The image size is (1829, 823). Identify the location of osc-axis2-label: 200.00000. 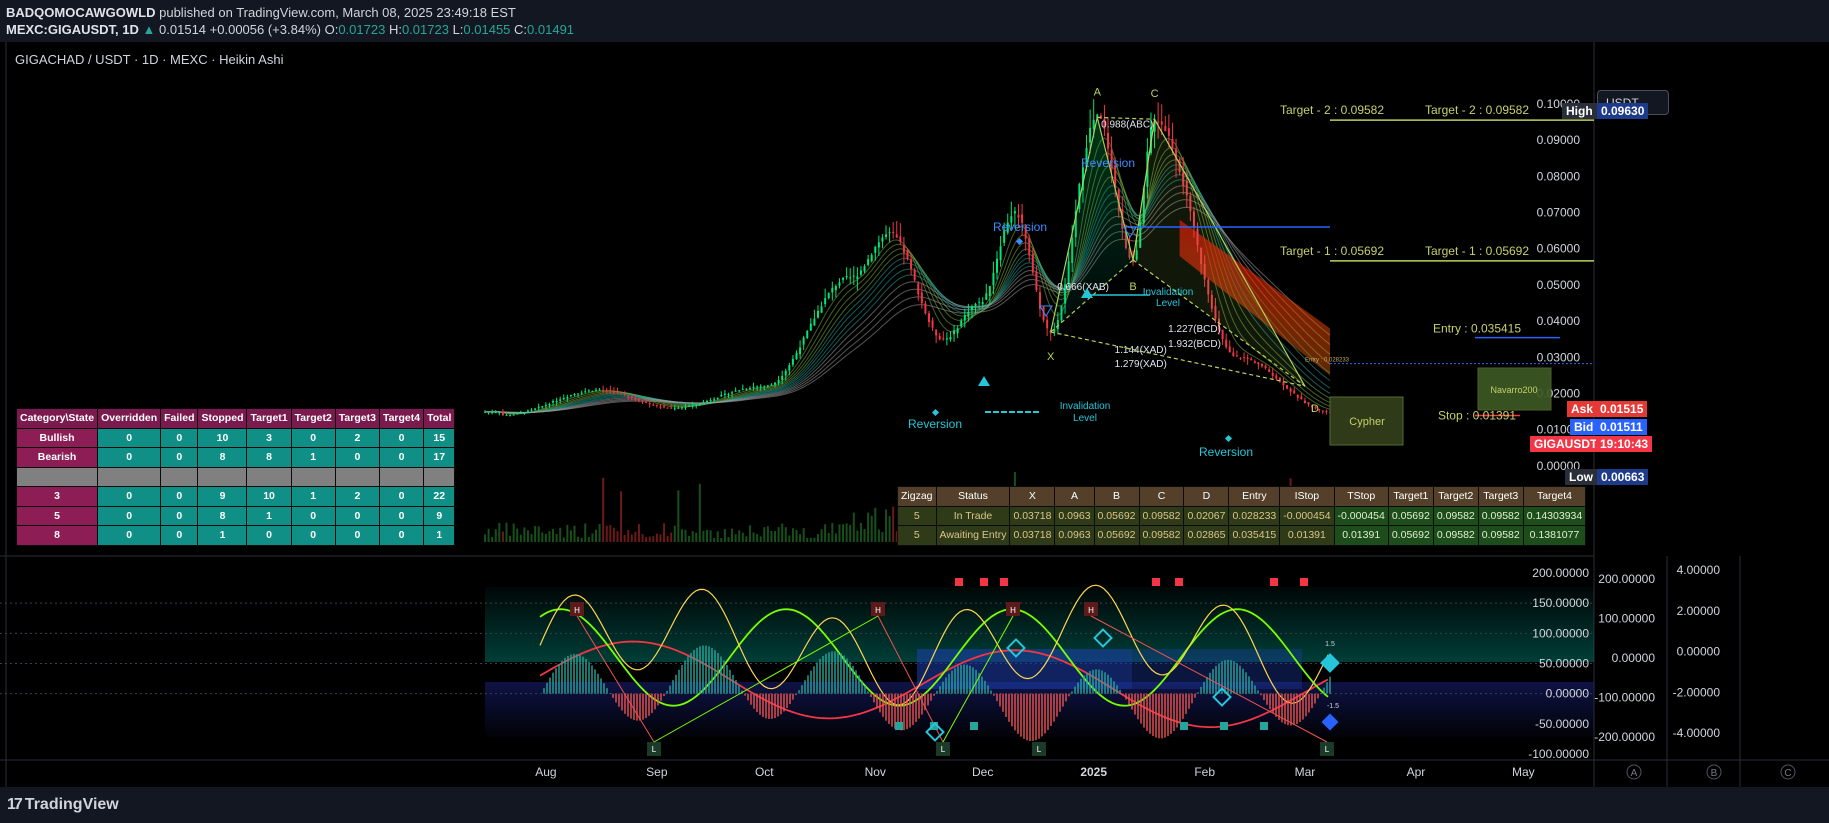
(1626, 579).